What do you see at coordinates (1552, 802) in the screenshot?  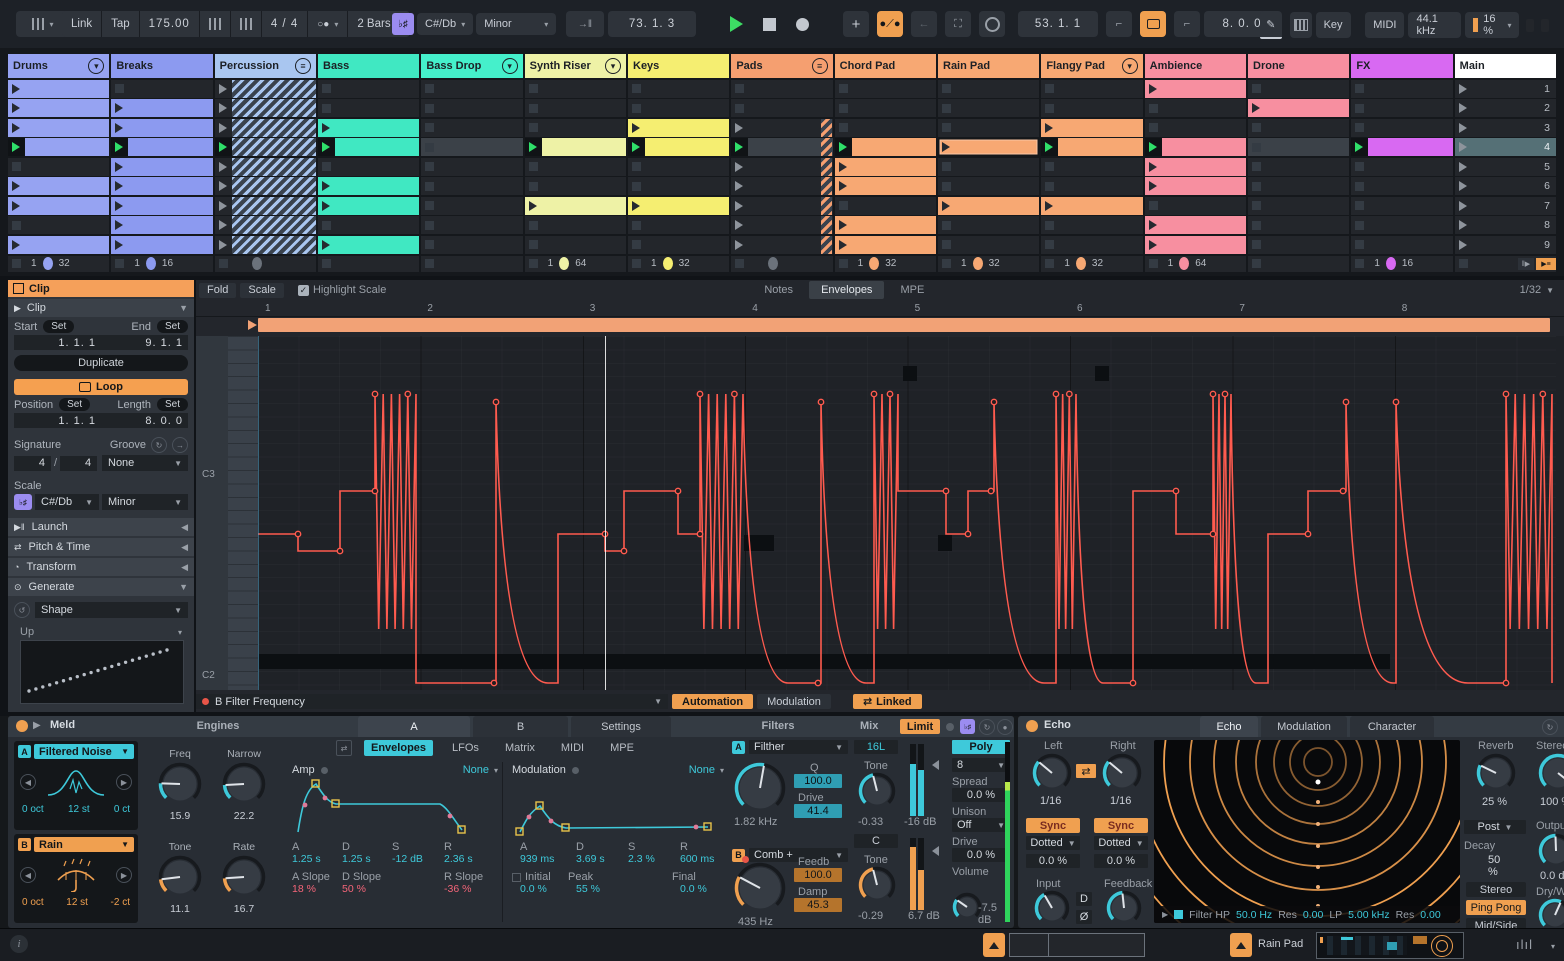 I see `stereo-value: 100 %` at bounding box center [1552, 802].